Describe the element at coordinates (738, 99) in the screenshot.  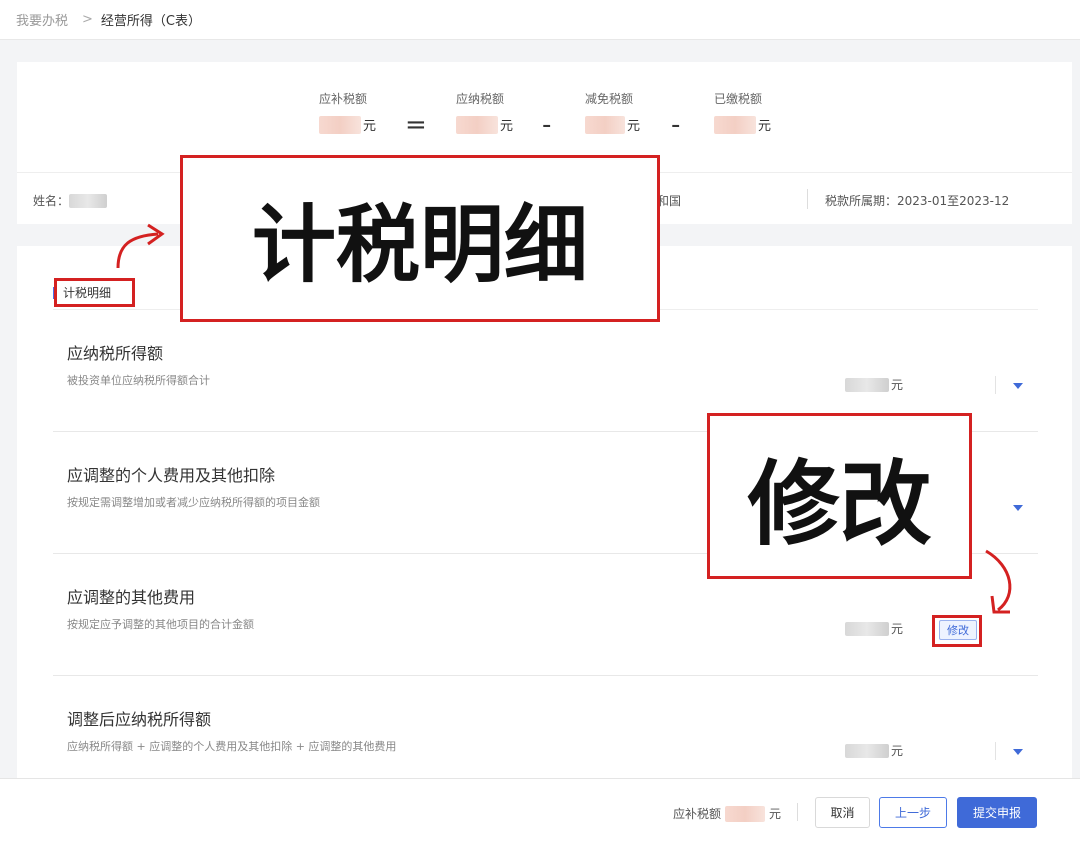
I see `formula-label: 已缴税额` at that location.